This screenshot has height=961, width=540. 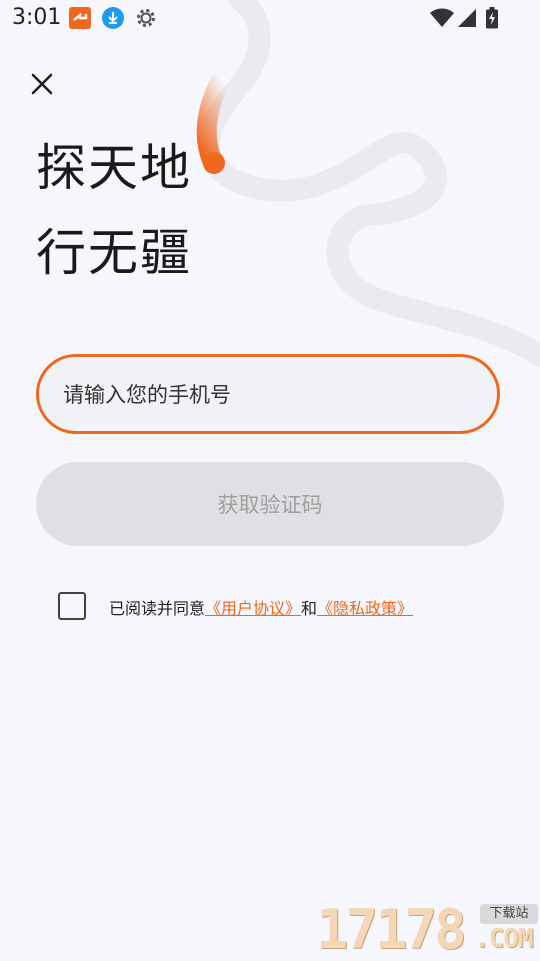 What do you see at coordinates (467, 18) in the screenshot?
I see `signal-icon` at bounding box center [467, 18].